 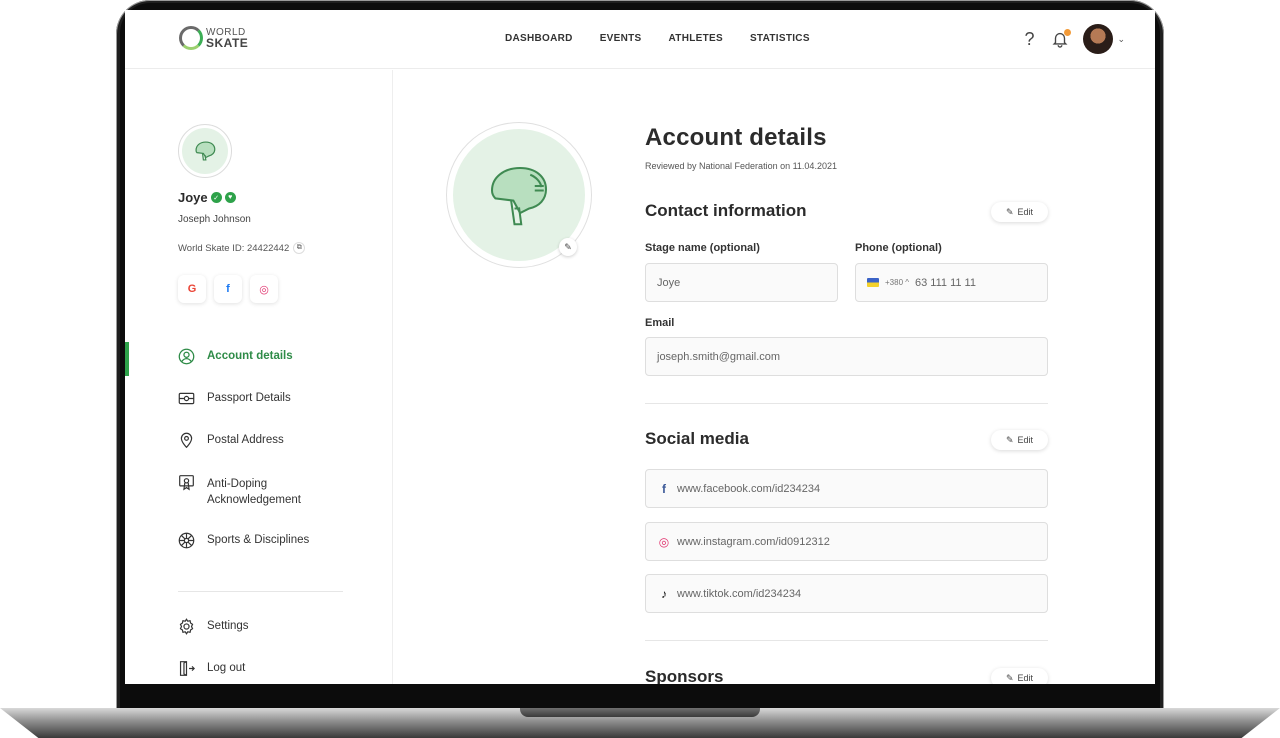 What do you see at coordinates (191, 38) in the screenshot?
I see `logo-mark-icon` at bounding box center [191, 38].